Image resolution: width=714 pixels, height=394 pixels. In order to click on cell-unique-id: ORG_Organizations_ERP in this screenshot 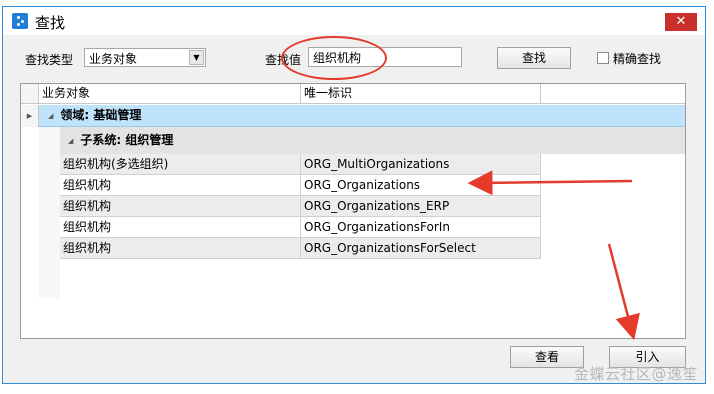, I will do `click(421, 206)`.